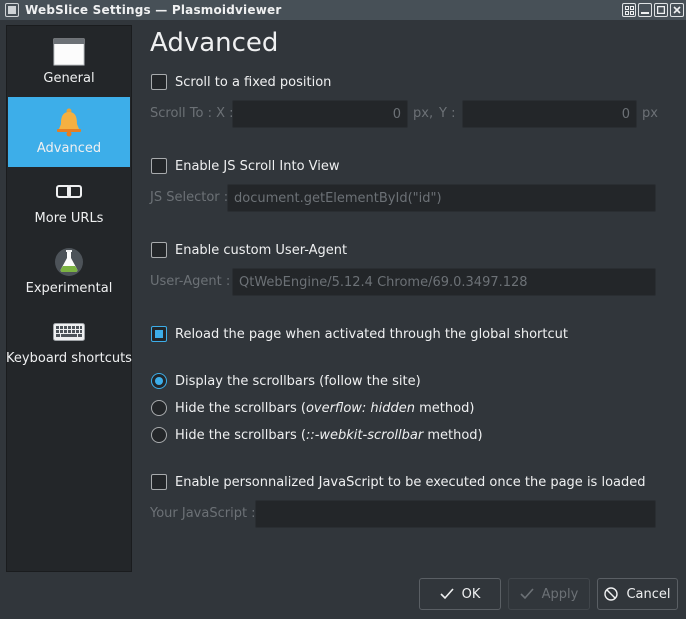  Describe the element at coordinates (203, 513) in the screenshot. I see `your-js-label: Your JavaScript :` at that location.